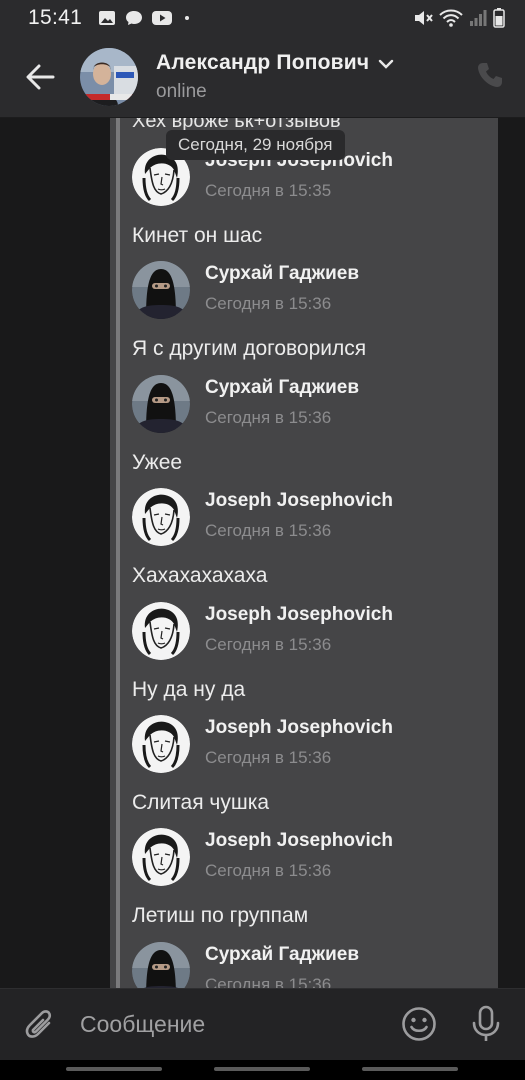 This screenshot has height=1080, width=525. What do you see at coordinates (107, 18) in the screenshot?
I see `gallery-icon` at bounding box center [107, 18].